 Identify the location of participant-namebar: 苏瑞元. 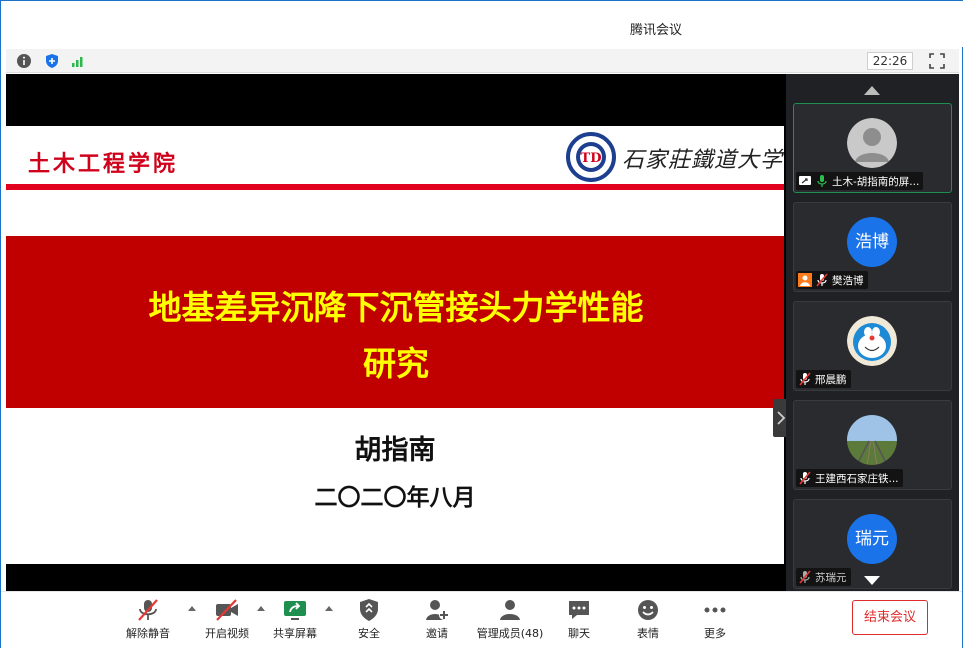
(823, 577).